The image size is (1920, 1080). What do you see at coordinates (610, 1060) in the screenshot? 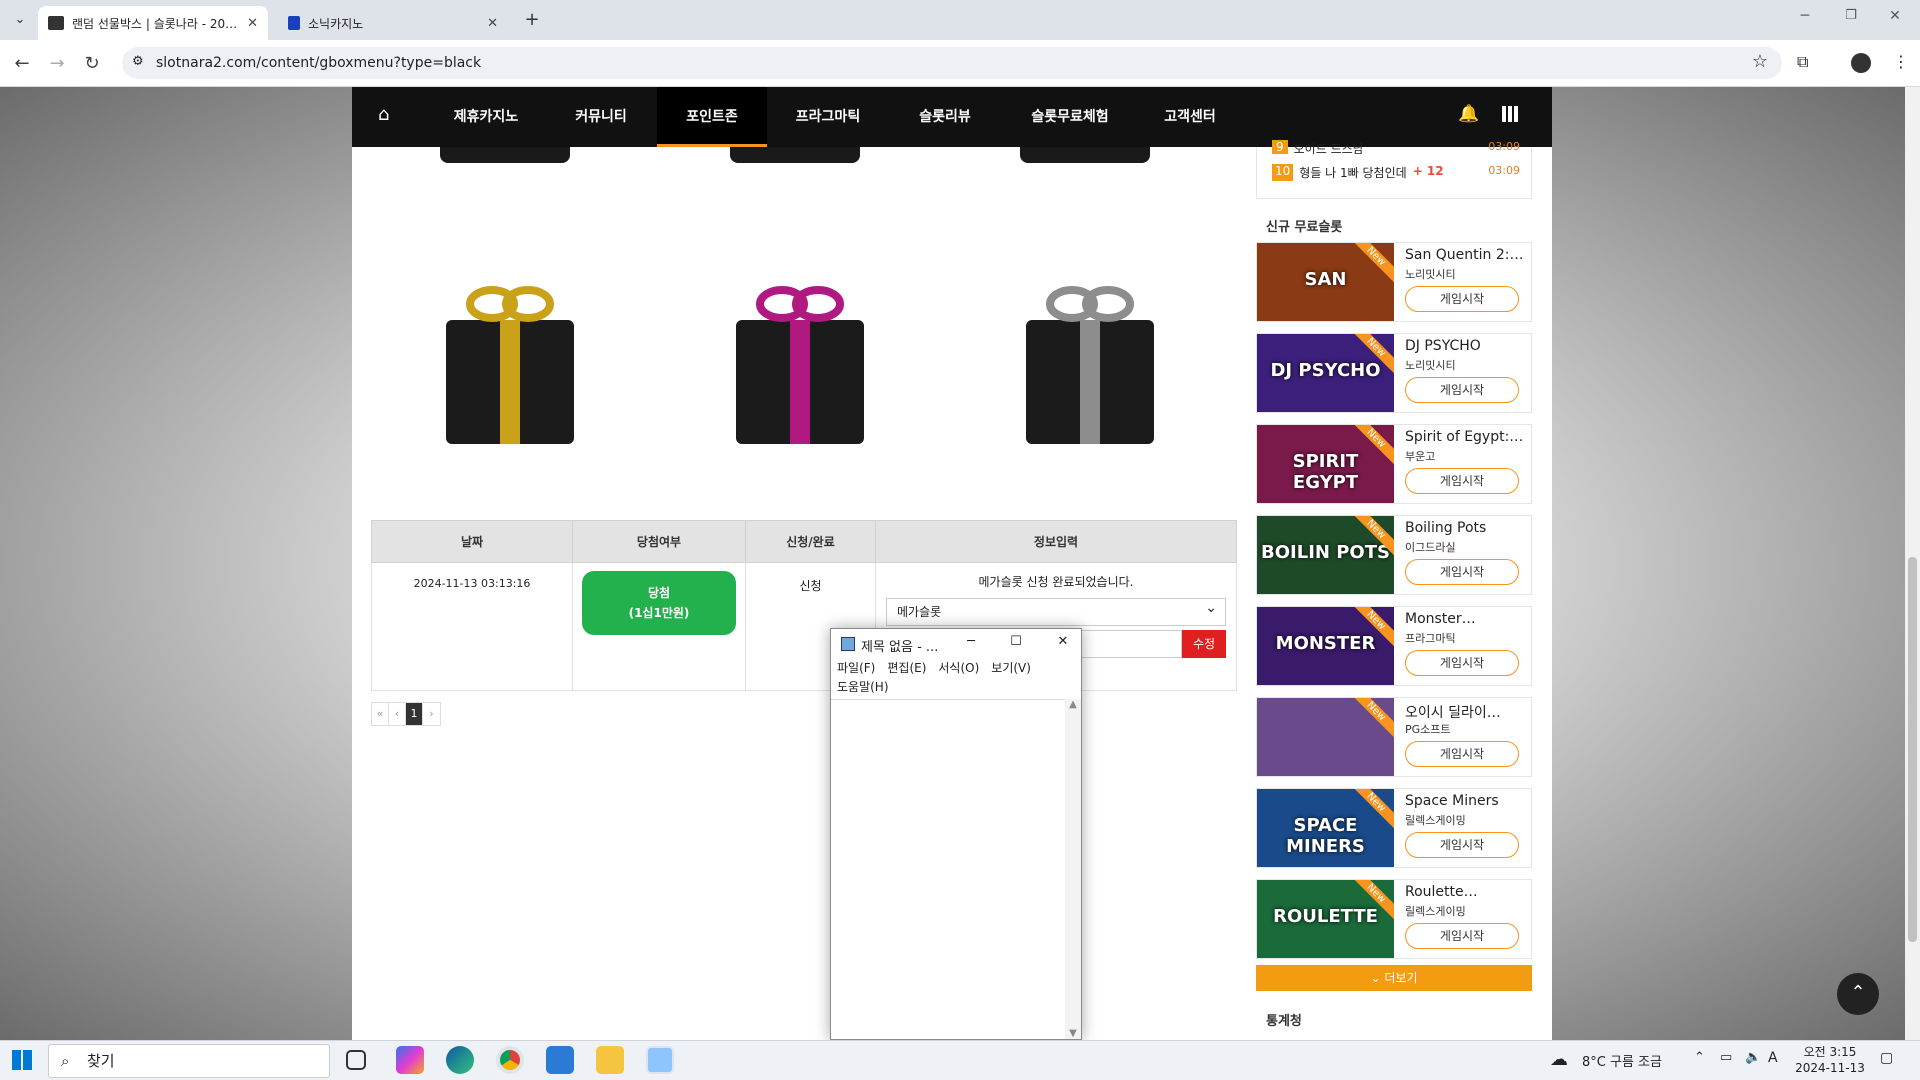
I see `file-explorer-icon` at bounding box center [610, 1060].